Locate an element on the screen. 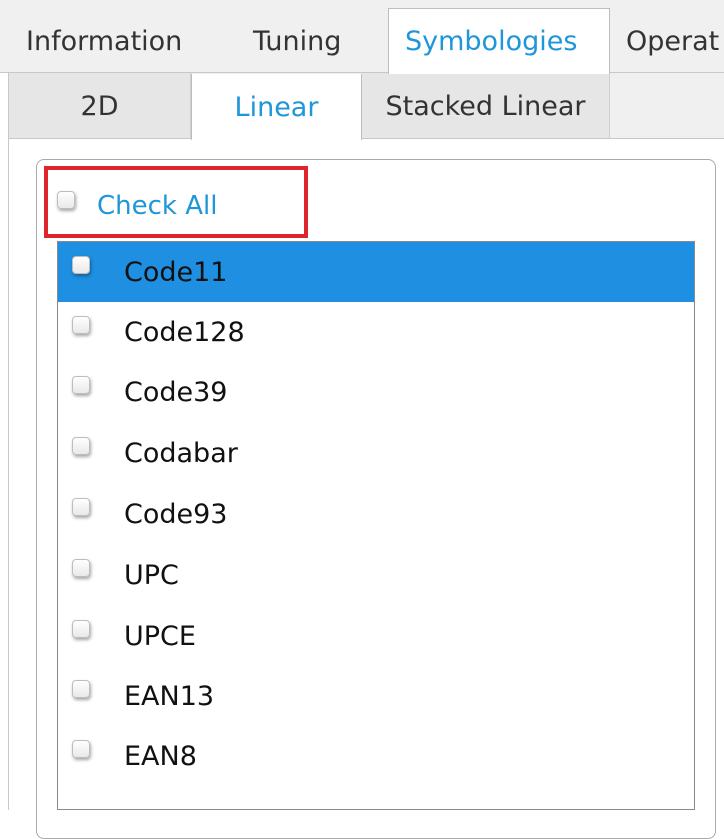 The image size is (724, 839). list-item-codabar: Codabar is located at coordinates (376, 453).